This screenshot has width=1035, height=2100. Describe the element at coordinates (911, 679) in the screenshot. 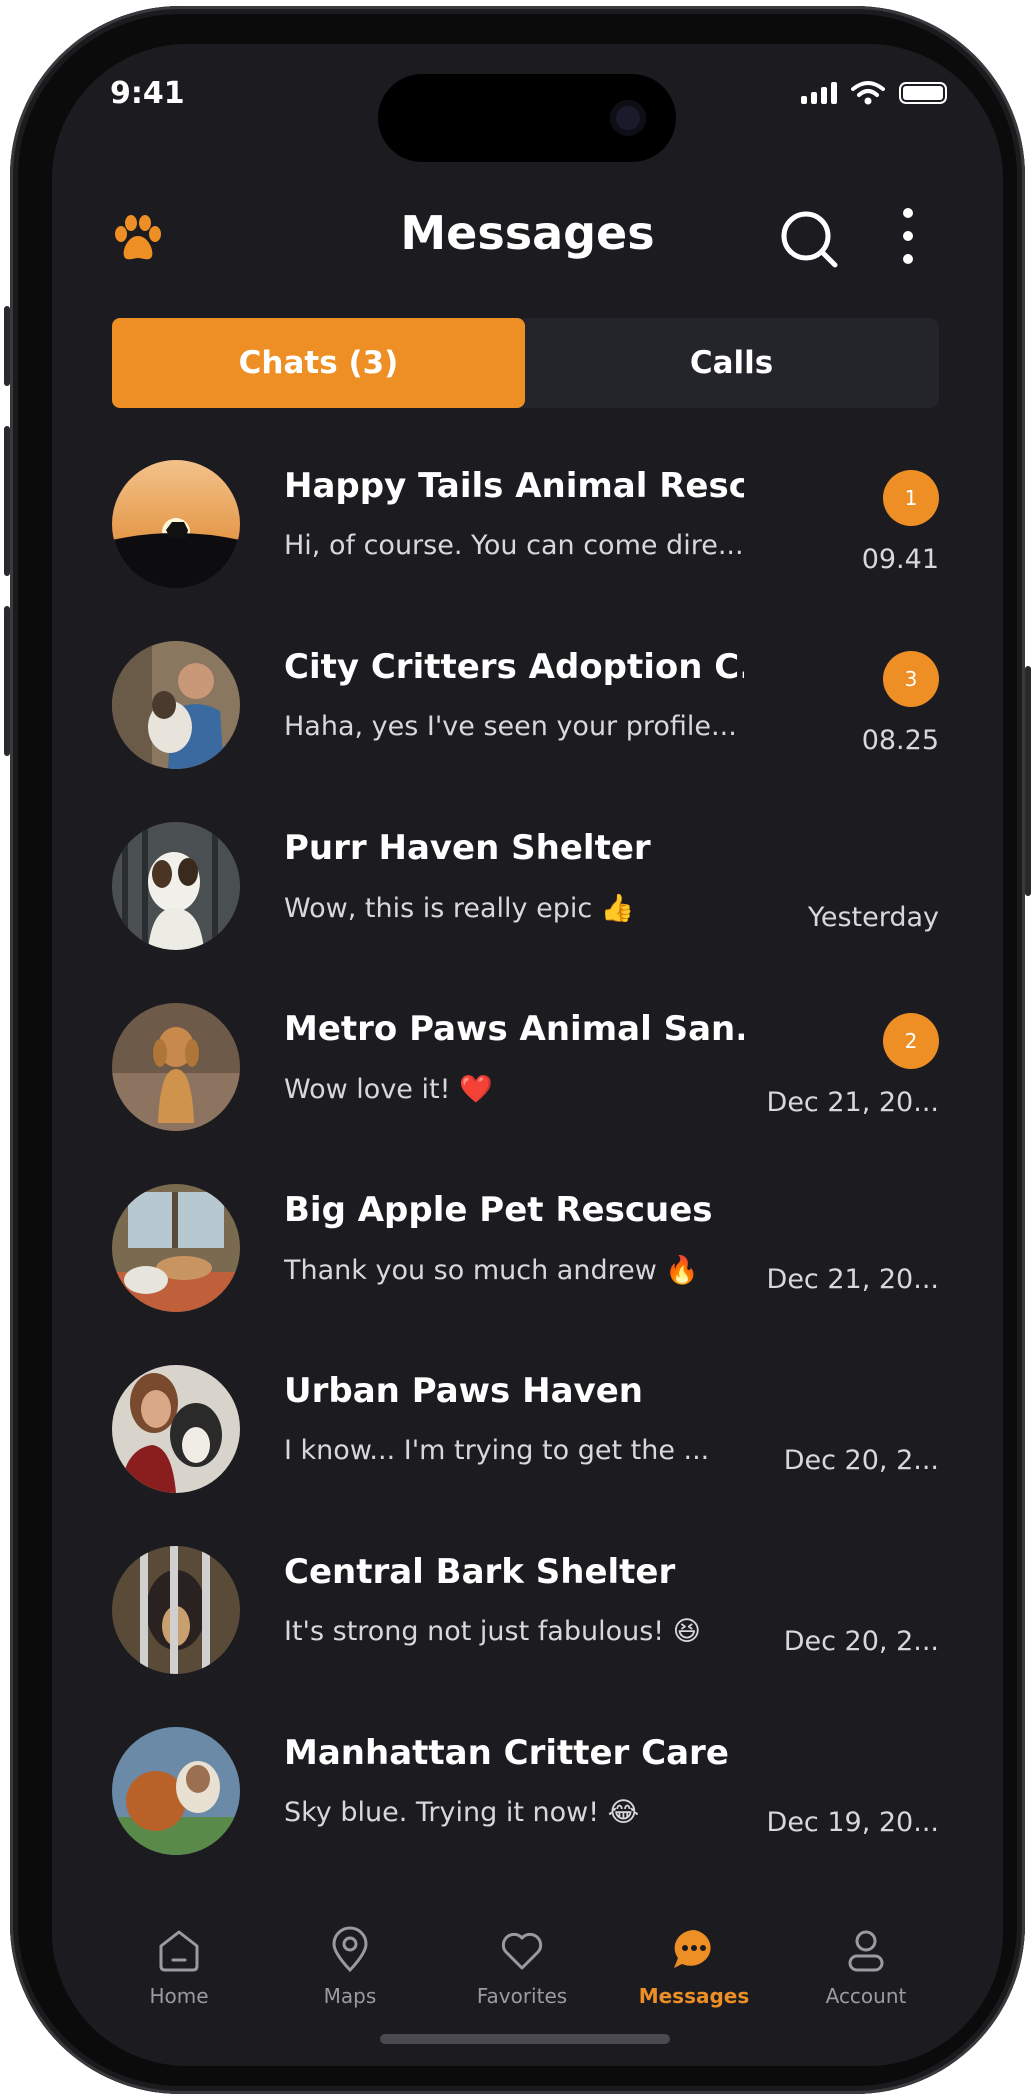

I see `unread-badge: 3` at that location.